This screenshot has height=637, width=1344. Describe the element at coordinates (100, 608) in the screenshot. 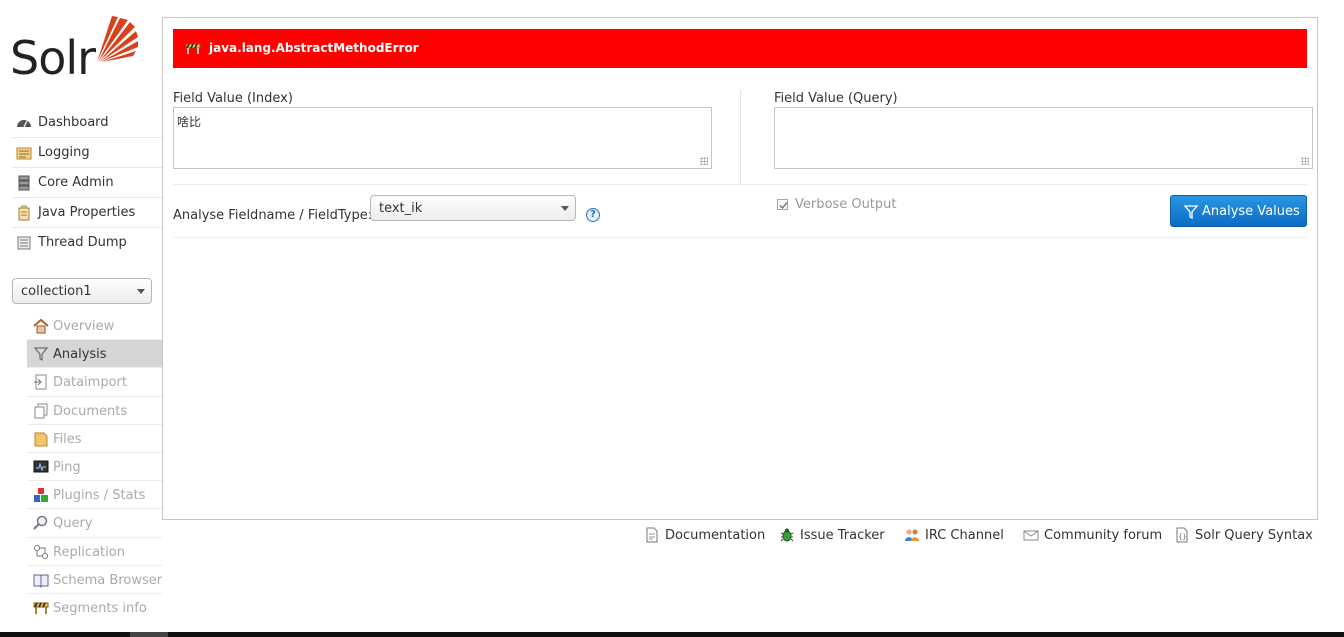

I see `core-nav-label: Segments info` at that location.